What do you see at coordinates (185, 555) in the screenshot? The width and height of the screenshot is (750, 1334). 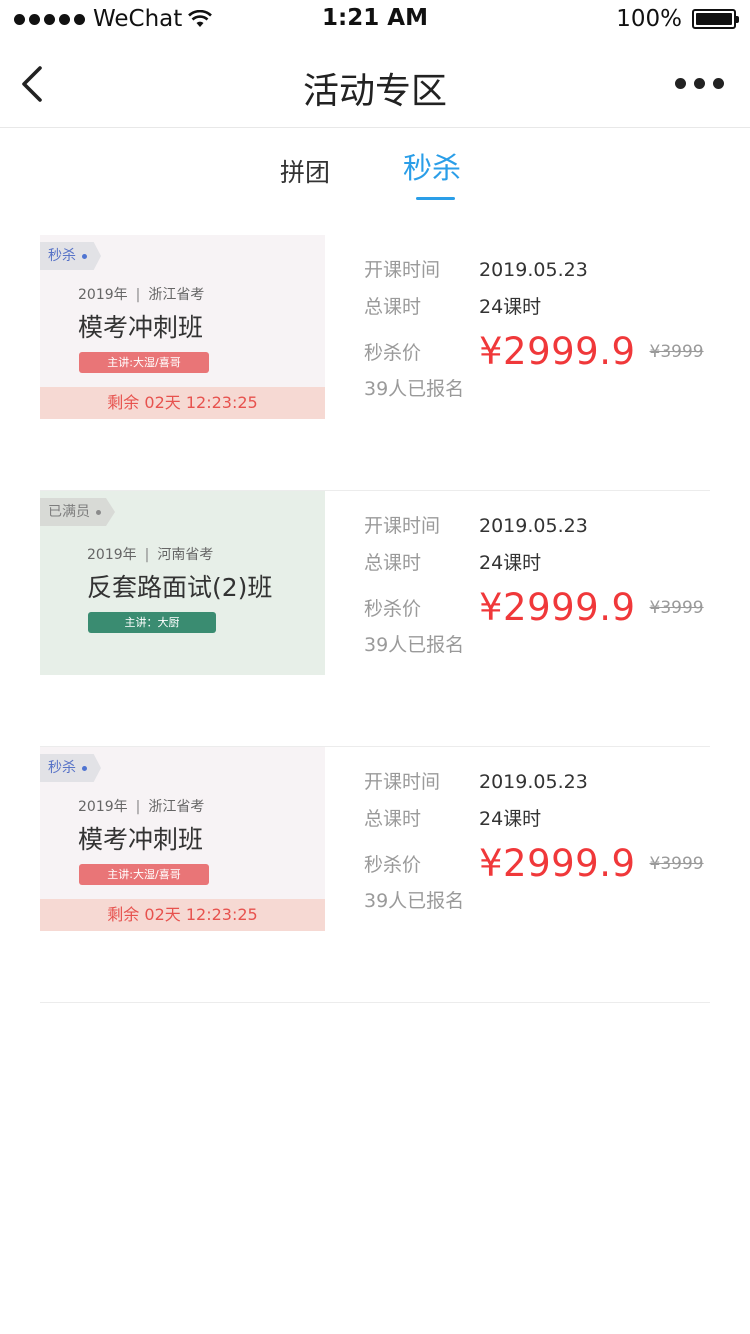 I see `cover-region: 河南省考` at bounding box center [185, 555].